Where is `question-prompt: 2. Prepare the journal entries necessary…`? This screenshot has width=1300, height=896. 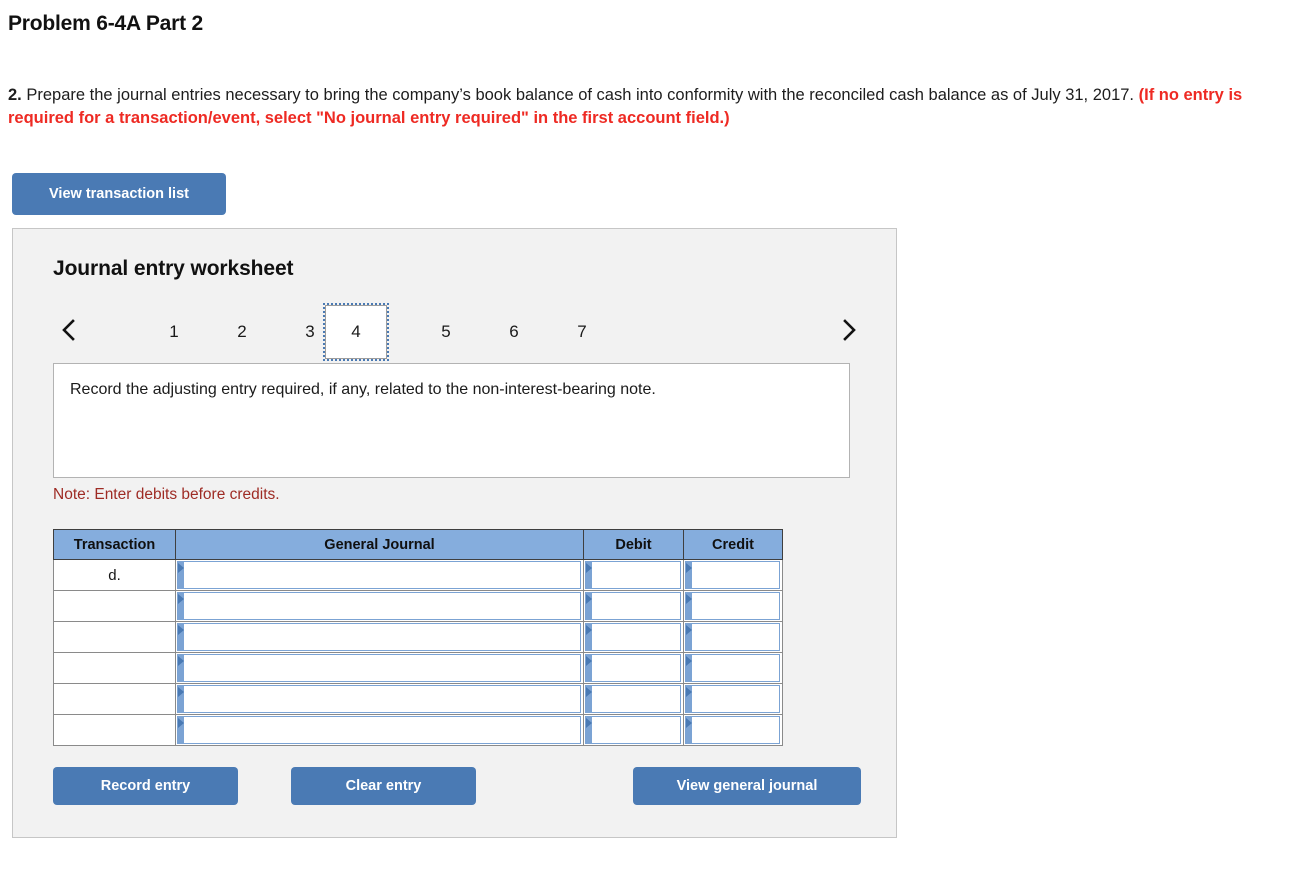
question-prompt: 2. Prepare the journal entries necessary… is located at coordinates (637, 107).